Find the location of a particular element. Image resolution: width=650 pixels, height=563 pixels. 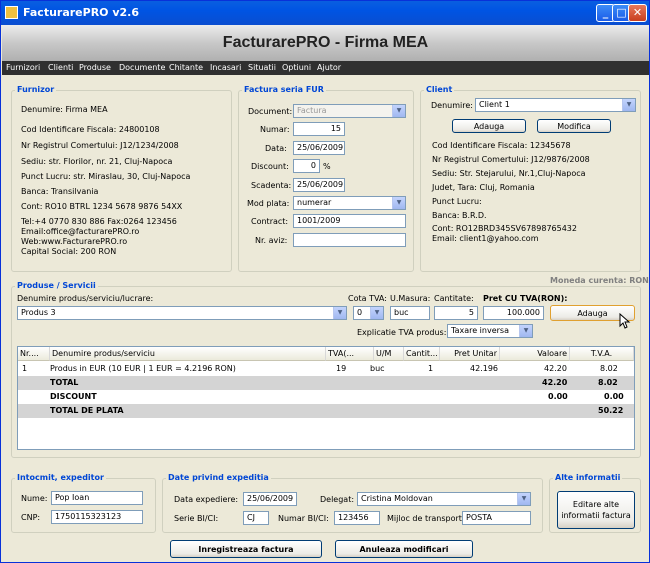

col-valoare: Valoare is located at coordinates (535, 354).